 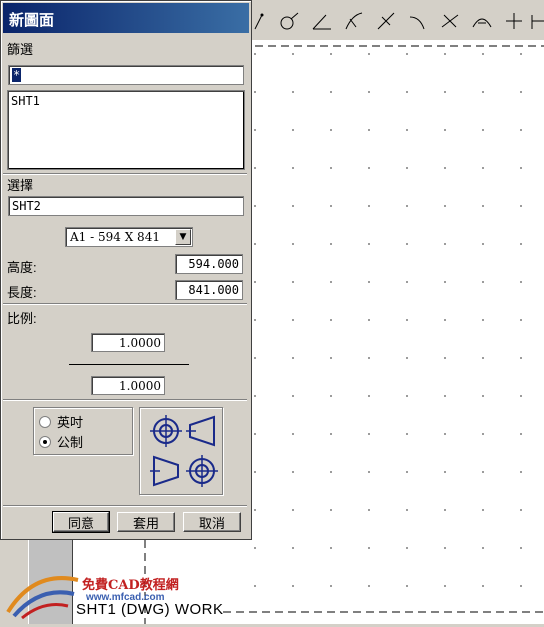 I want to click on radio-inch: 英吋, so click(x=61, y=421).